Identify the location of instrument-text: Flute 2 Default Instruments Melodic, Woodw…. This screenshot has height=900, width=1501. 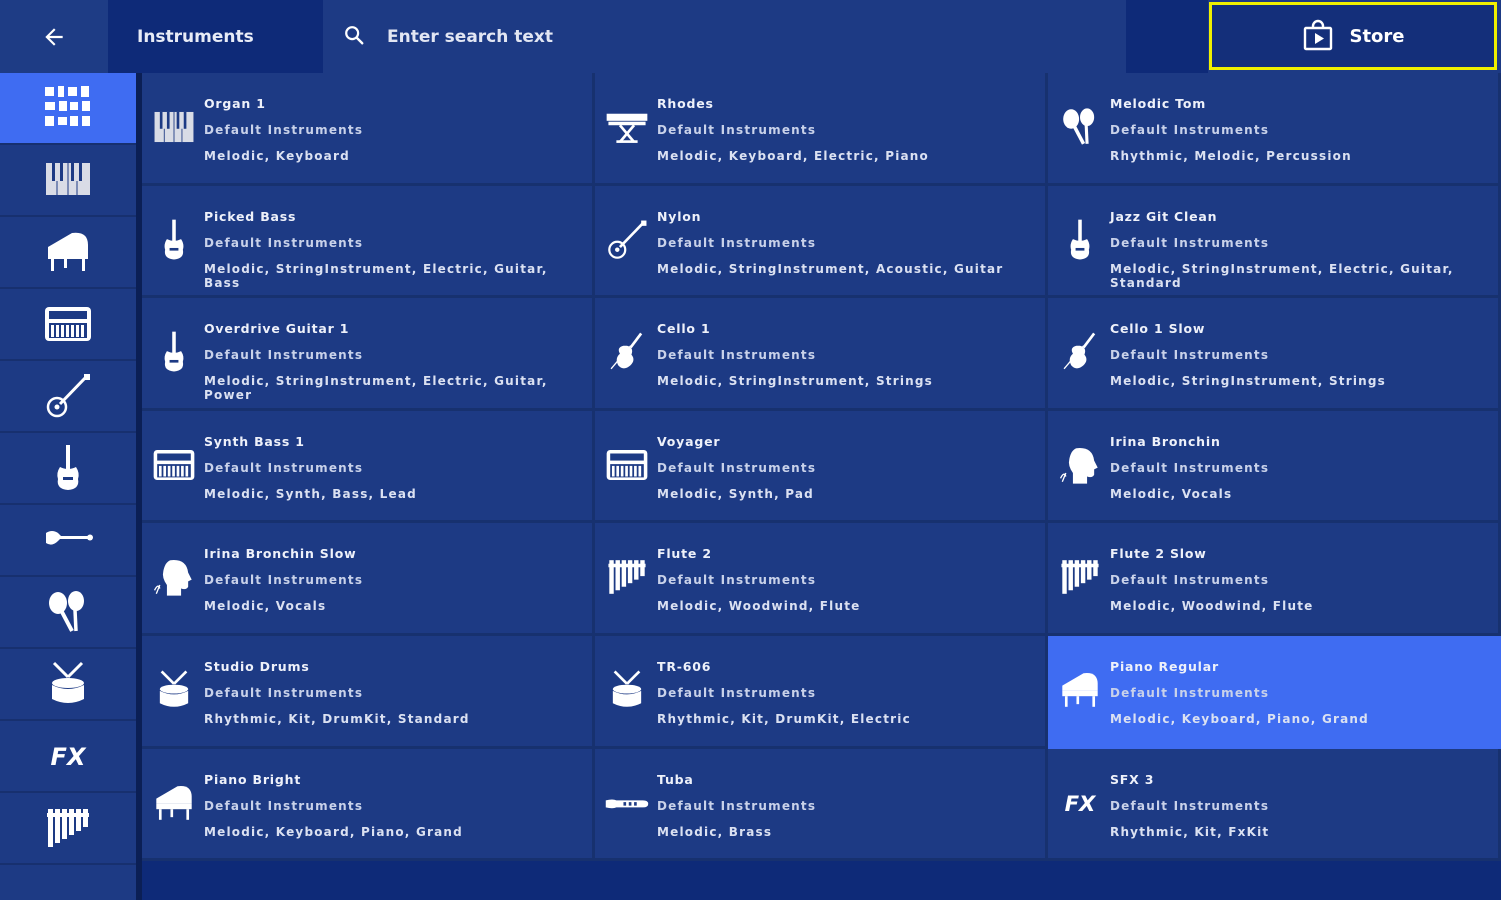
(848, 577).